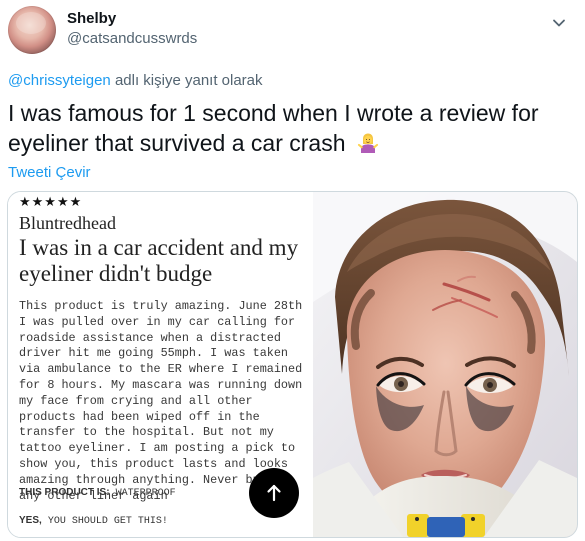 The image size is (585, 541). What do you see at coordinates (67, 223) in the screenshot?
I see `review-author: Bluntredhead` at bounding box center [67, 223].